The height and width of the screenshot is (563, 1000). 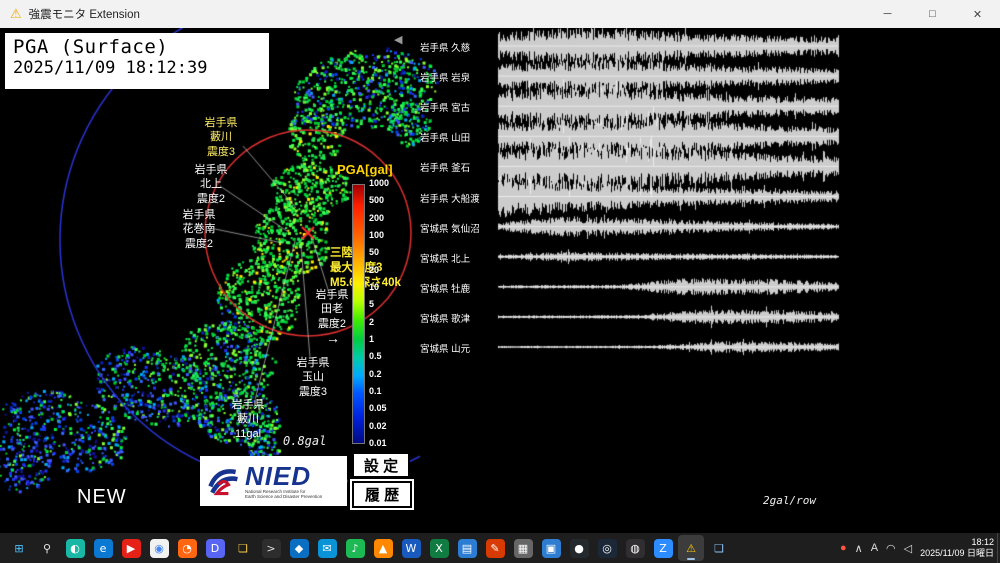 I want to click on paint-app: ✎, so click(x=495, y=548).